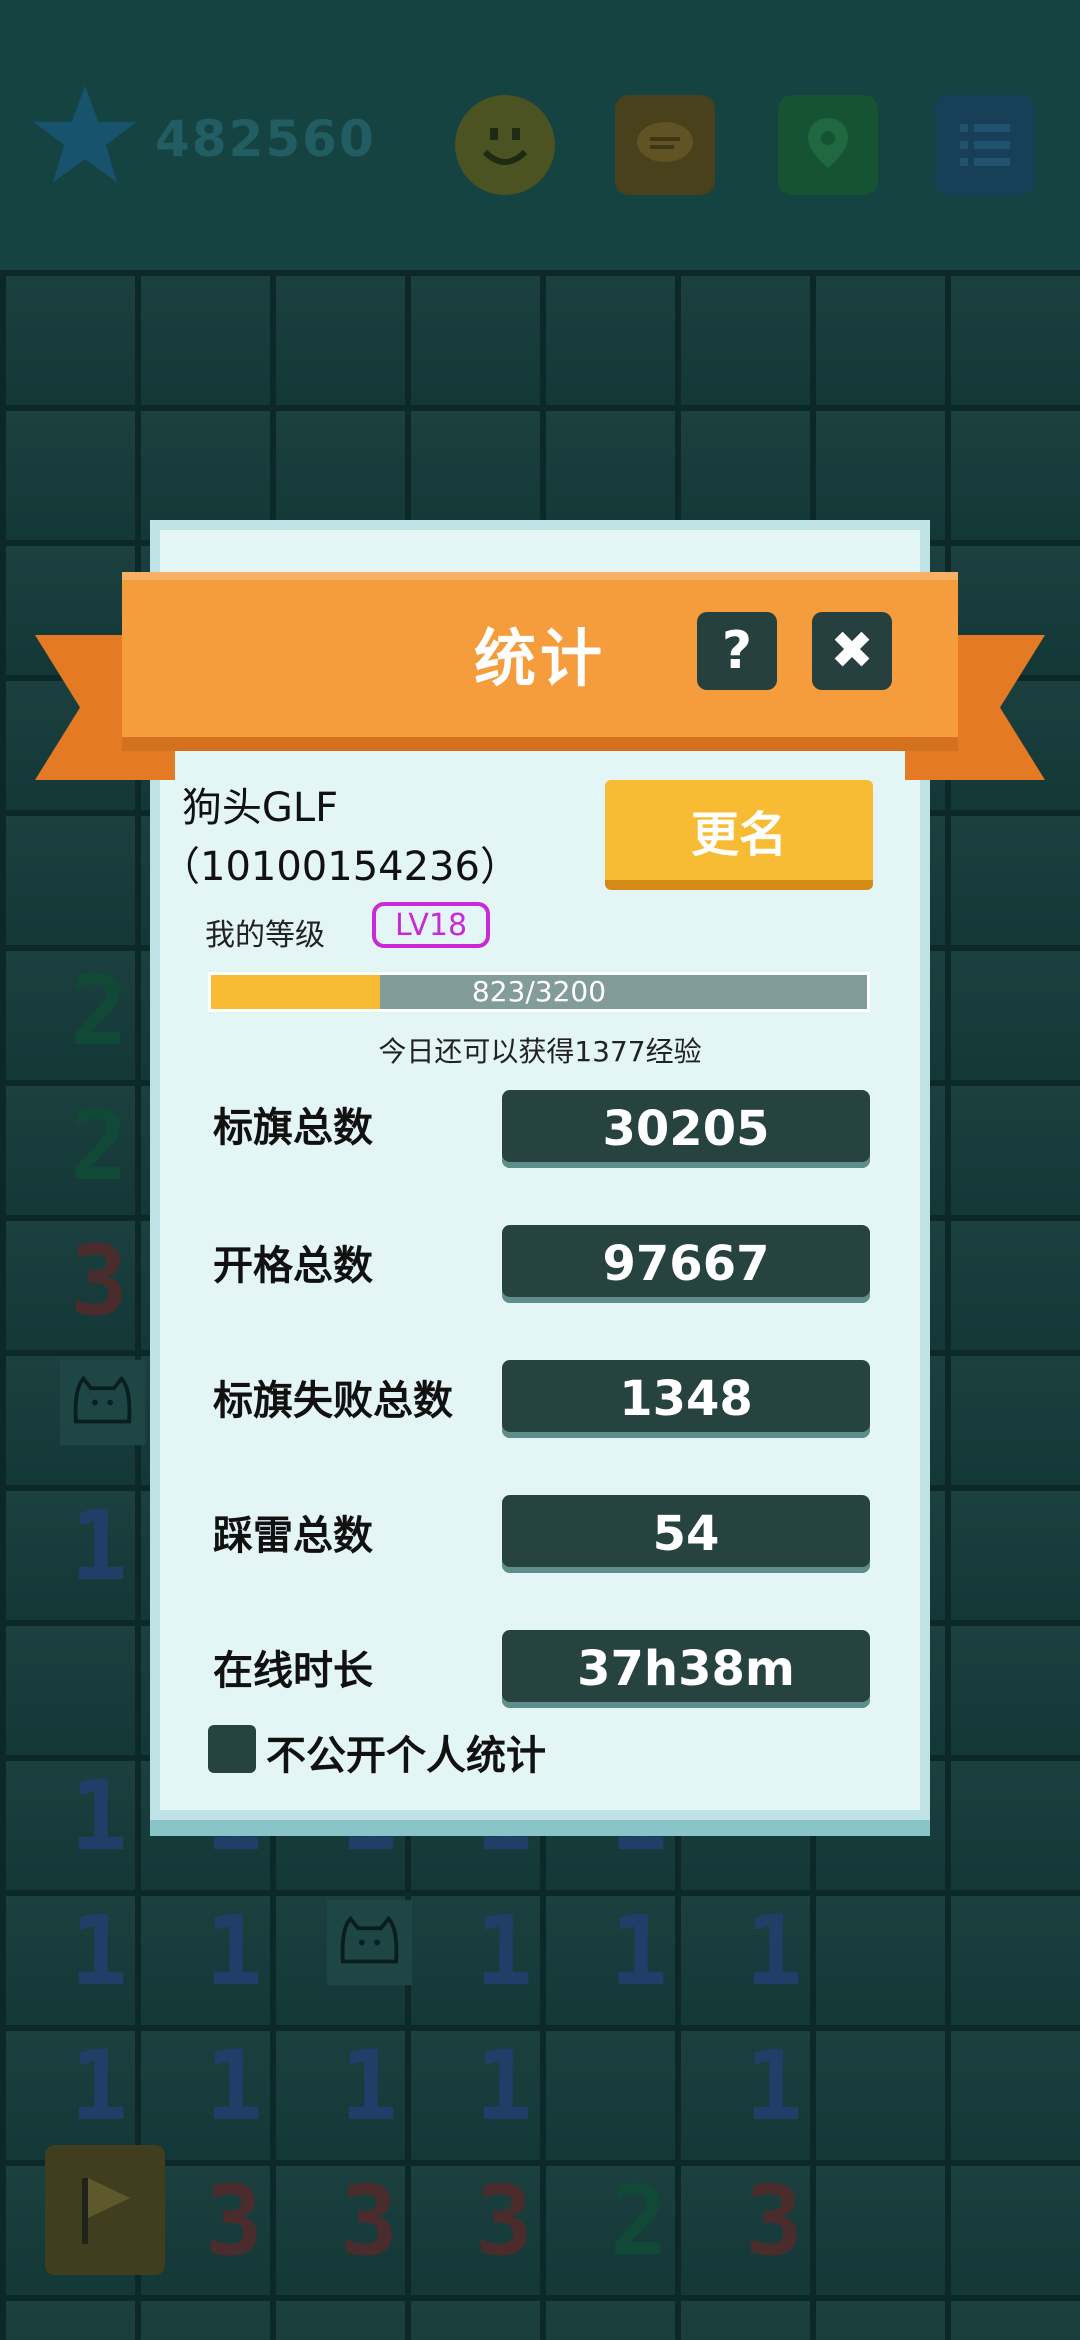 The height and width of the screenshot is (2340, 1080). I want to click on stat-value: 37h38m, so click(686, 1669).